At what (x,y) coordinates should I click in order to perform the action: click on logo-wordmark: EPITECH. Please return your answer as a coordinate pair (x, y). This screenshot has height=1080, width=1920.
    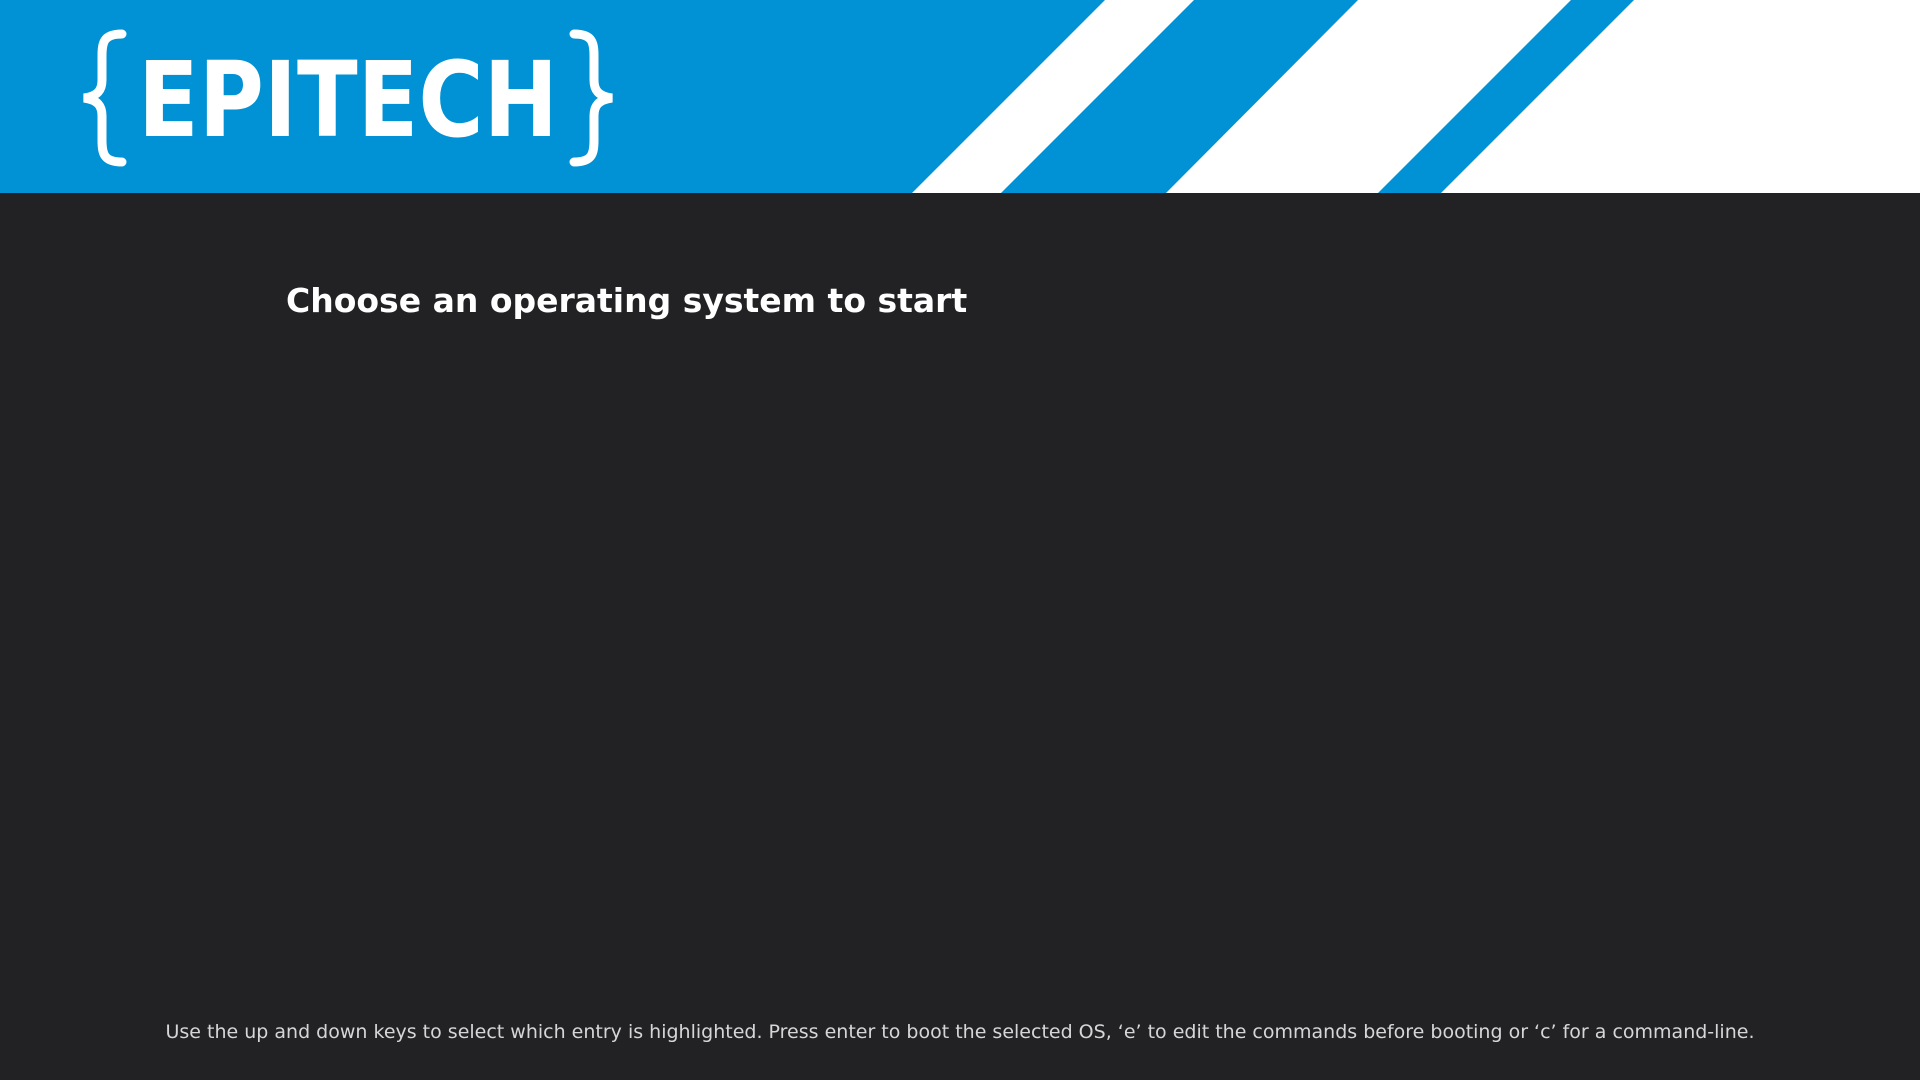
    Looking at the image, I should click on (348, 100).